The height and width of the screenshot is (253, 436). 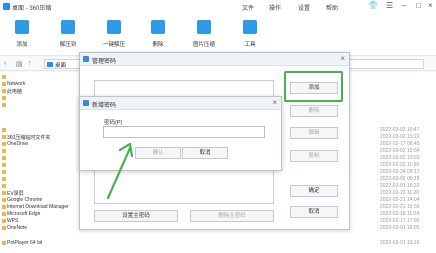 I want to click on password-input, so click(x=184, y=132).